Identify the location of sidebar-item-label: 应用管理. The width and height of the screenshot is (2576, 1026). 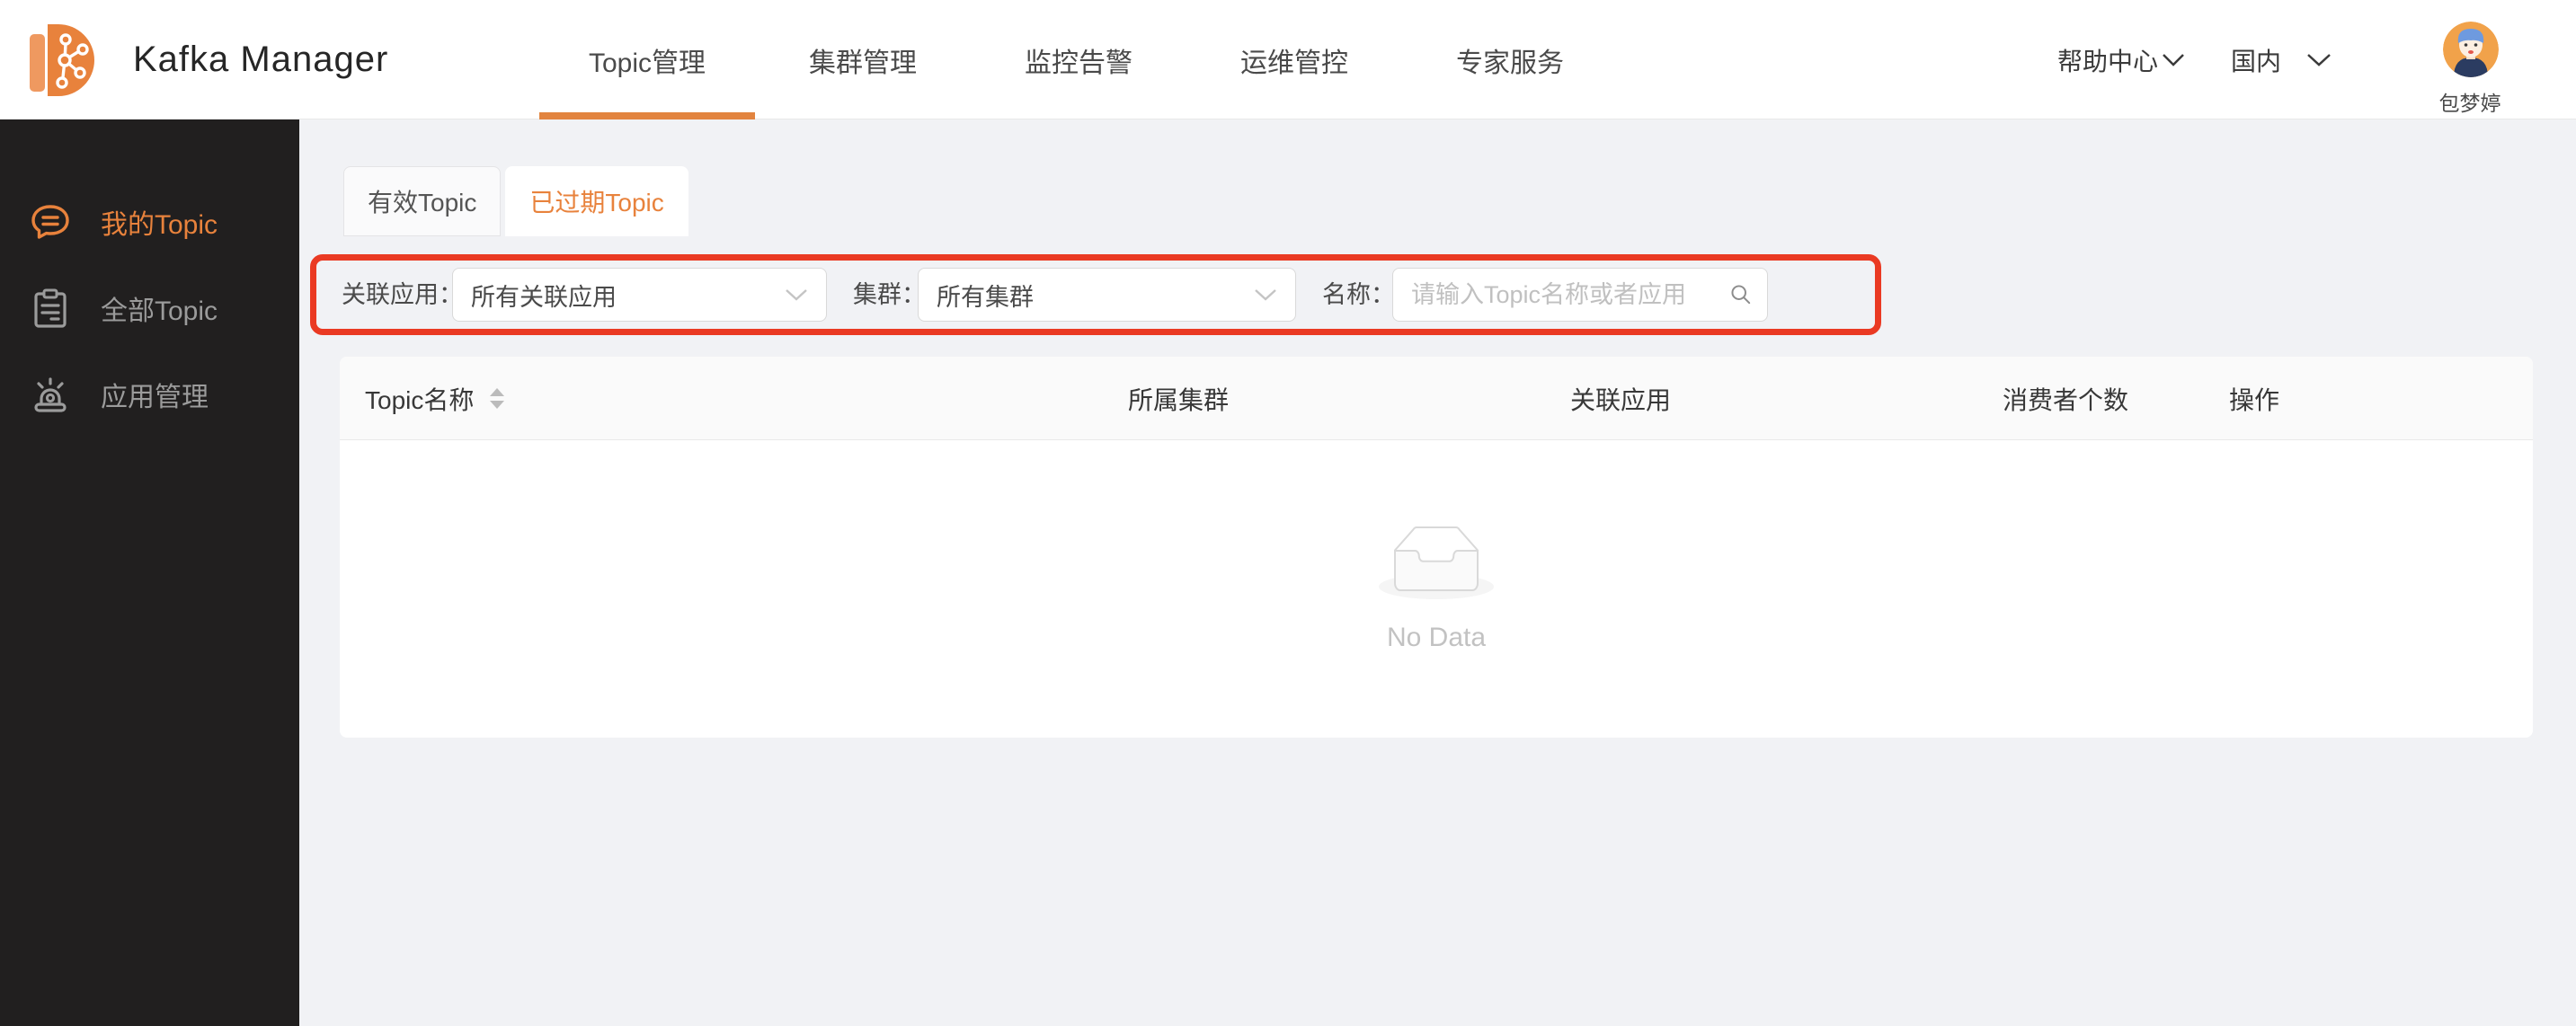
(155, 398).